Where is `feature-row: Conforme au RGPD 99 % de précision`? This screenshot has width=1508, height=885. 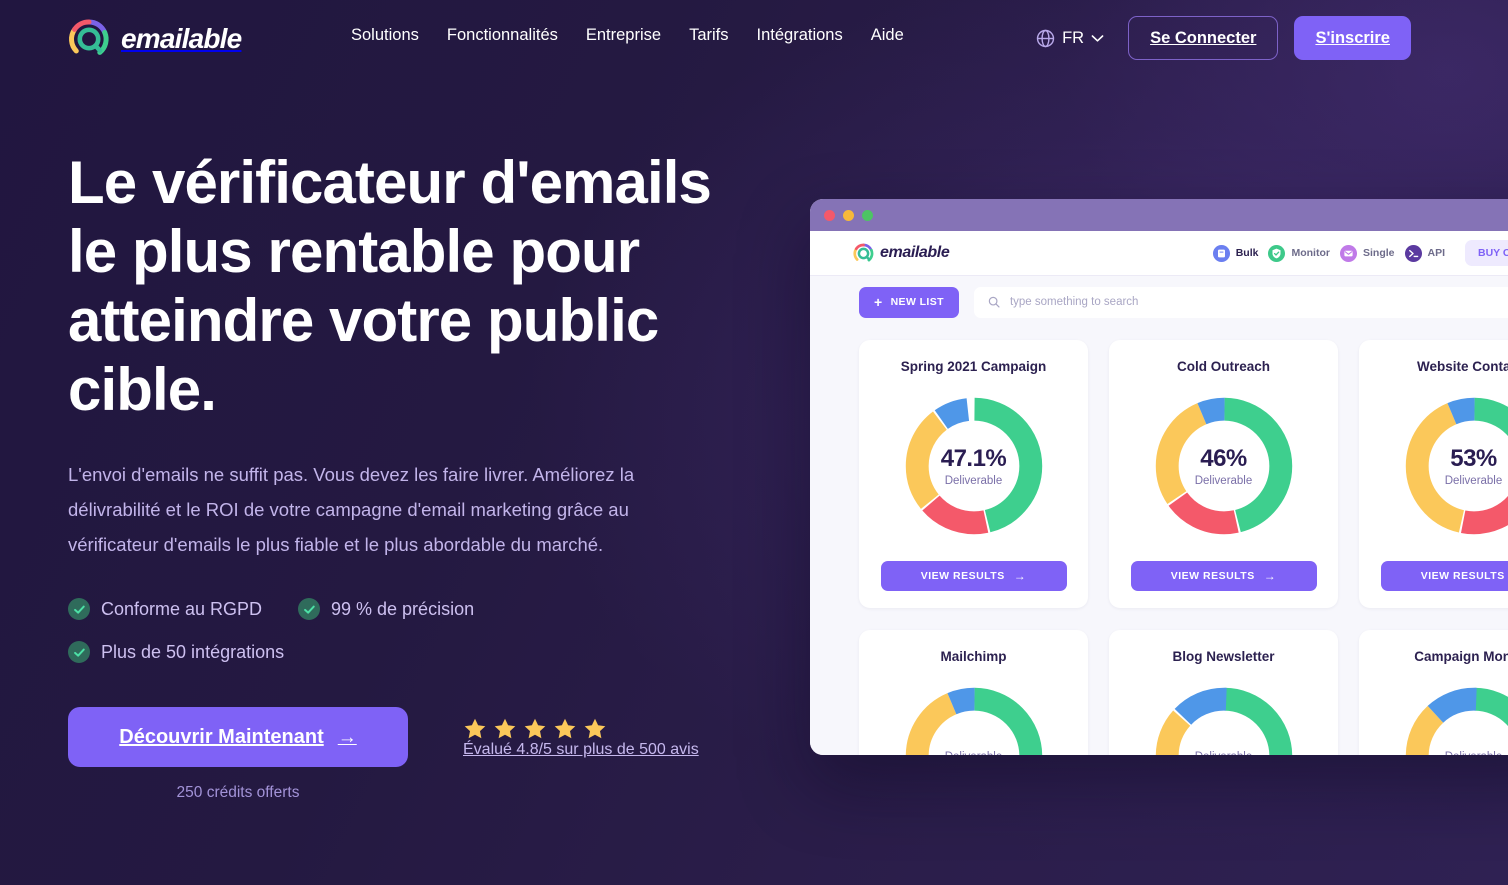
feature-row: Conforme au RGPD 99 % de précision is located at coordinates (418, 609).